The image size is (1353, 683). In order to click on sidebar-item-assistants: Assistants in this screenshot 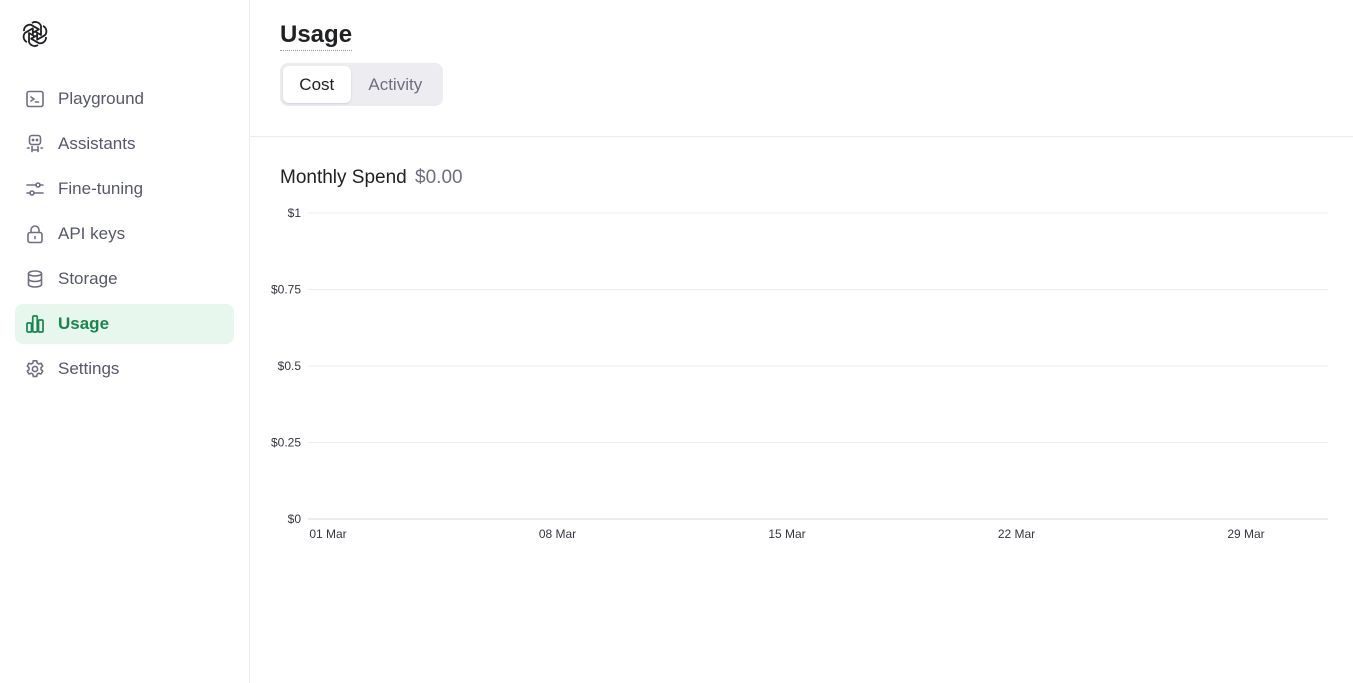, I will do `click(124, 144)`.